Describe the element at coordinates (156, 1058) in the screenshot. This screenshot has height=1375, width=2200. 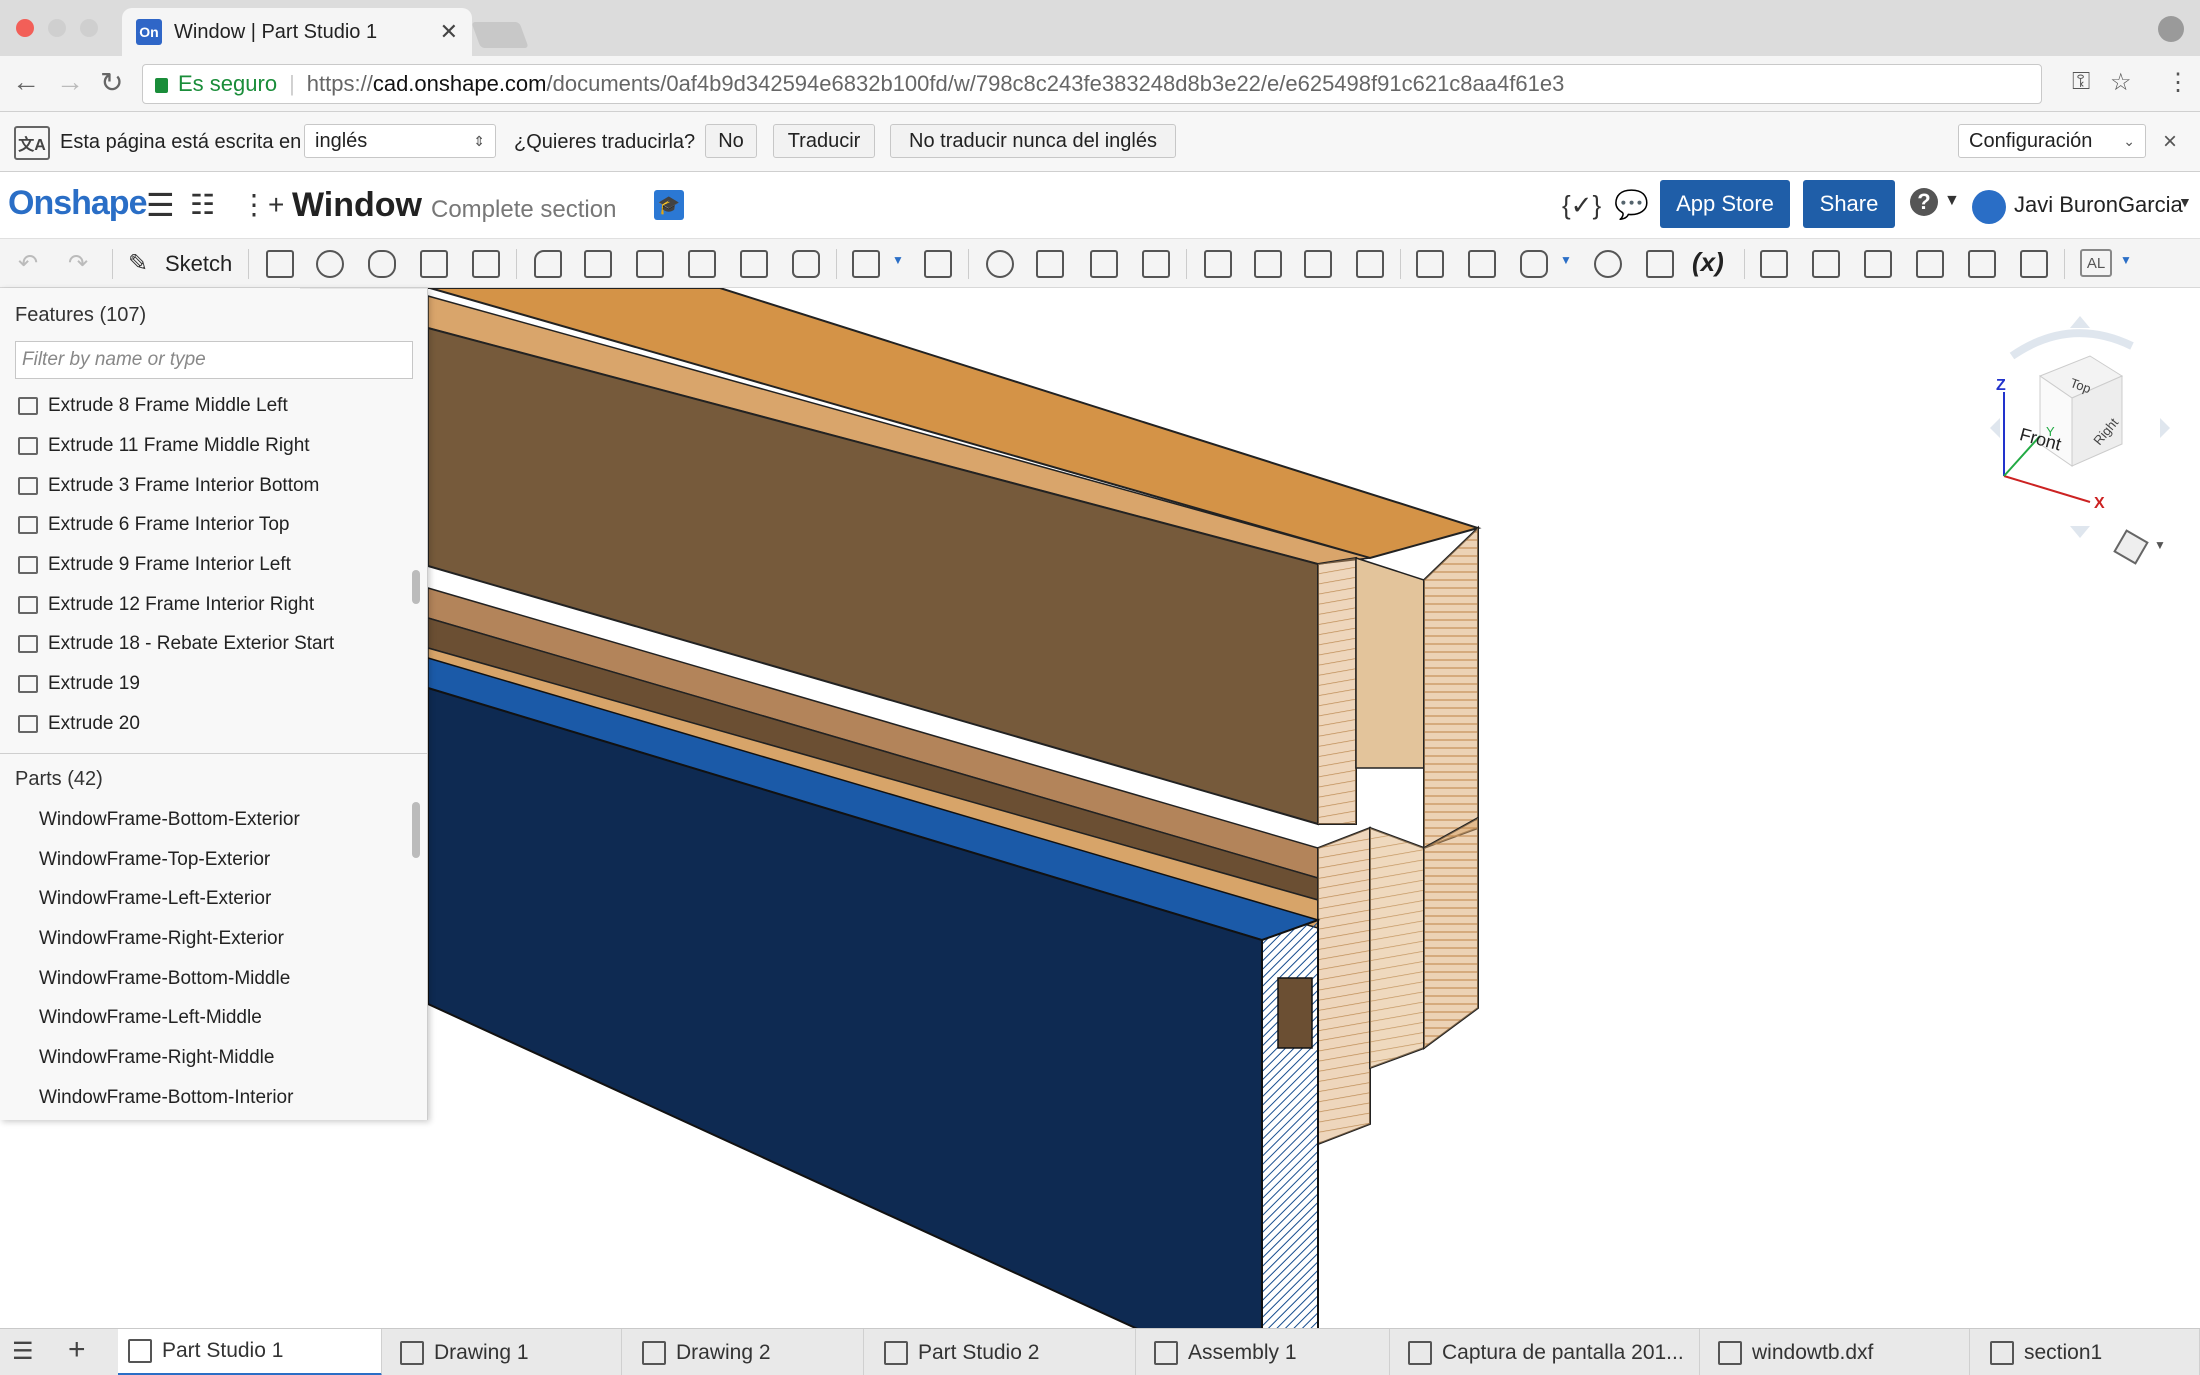
I see `part-item: WindowFrame-Right-Middle` at that location.